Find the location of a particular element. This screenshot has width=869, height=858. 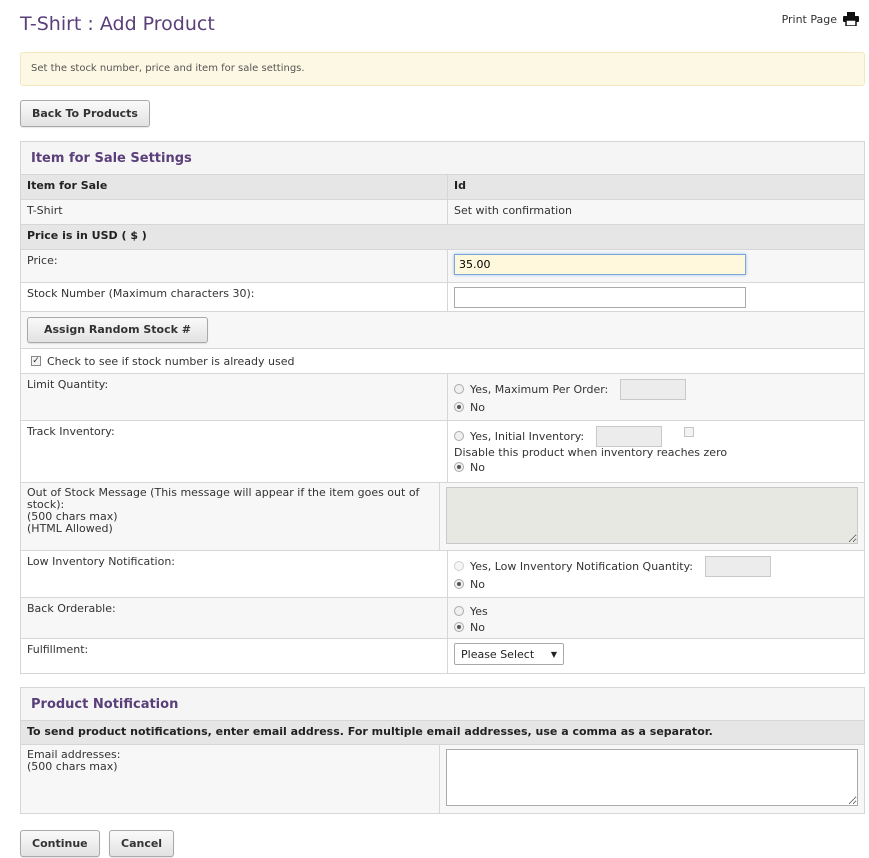

back-orderable-row: Back Orderable: Yes No is located at coordinates (442, 618).